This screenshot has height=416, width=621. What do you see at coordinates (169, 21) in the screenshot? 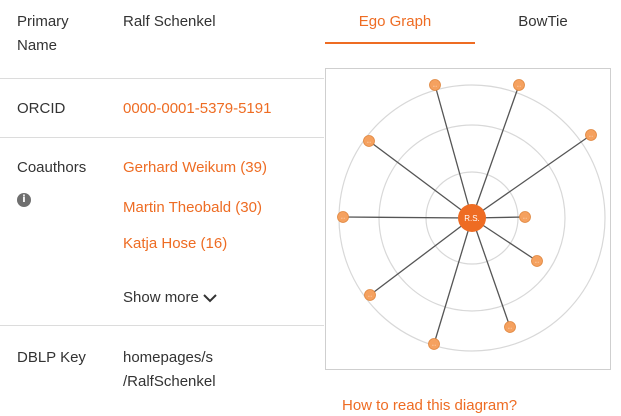
I see `primary-name-value: Ralf Schenkel` at bounding box center [169, 21].